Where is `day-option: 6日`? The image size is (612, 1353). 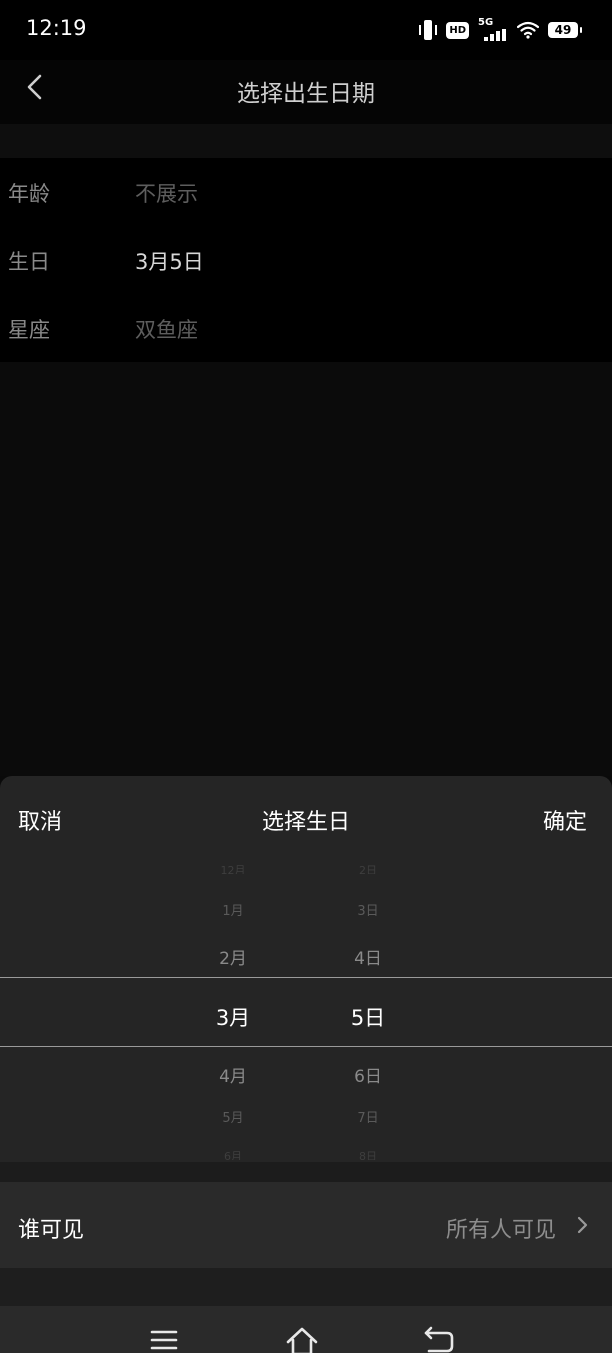
day-option: 6日 is located at coordinates (368, 1074).